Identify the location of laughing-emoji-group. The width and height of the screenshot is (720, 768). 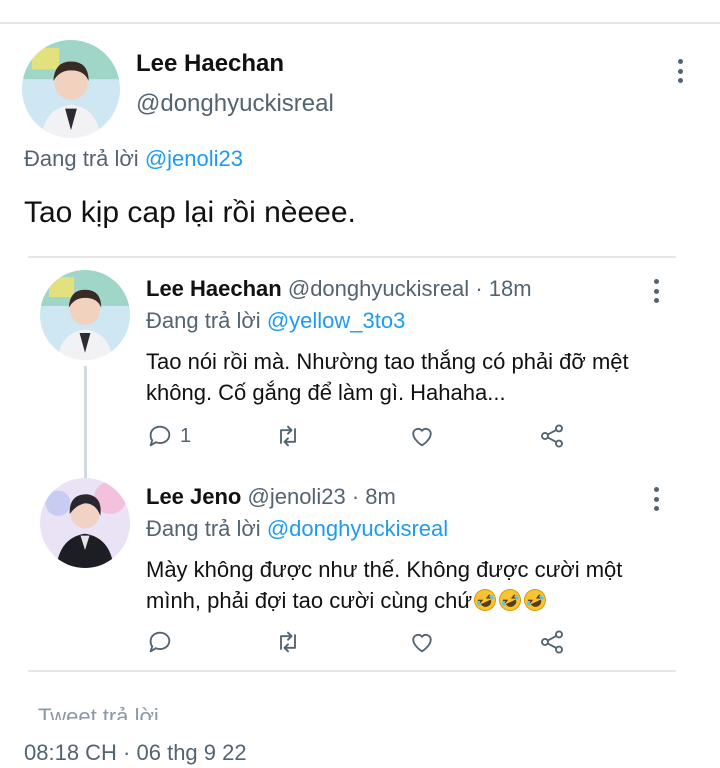
(509, 600).